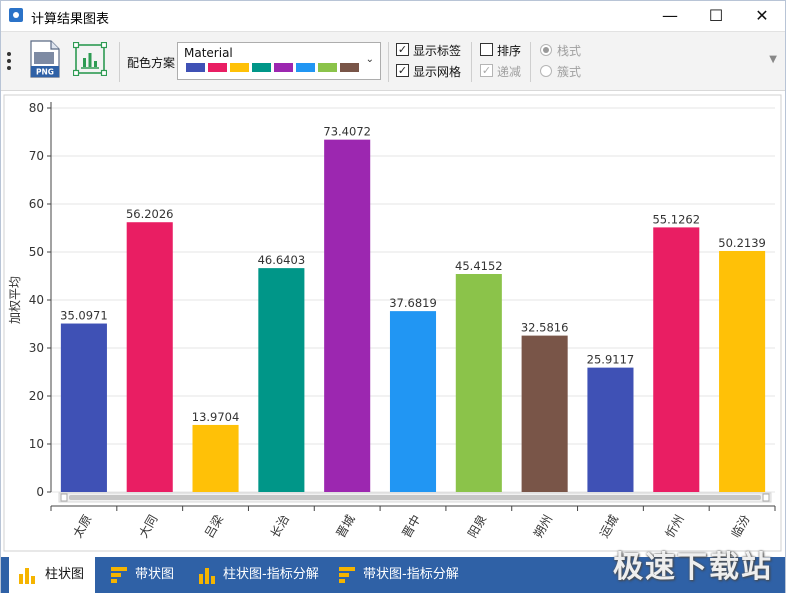 Image resolution: width=786 pixels, height=593 pixels. What do you see at coordinates (402, 70) in the screenshot?
I see `show-grid-checkbox: ✓` at bounding box center [402, 70].